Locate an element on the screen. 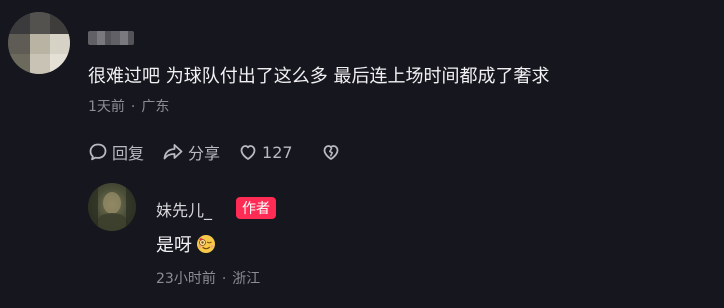  author-badge: 作者 is located at coordinates (256, 208).